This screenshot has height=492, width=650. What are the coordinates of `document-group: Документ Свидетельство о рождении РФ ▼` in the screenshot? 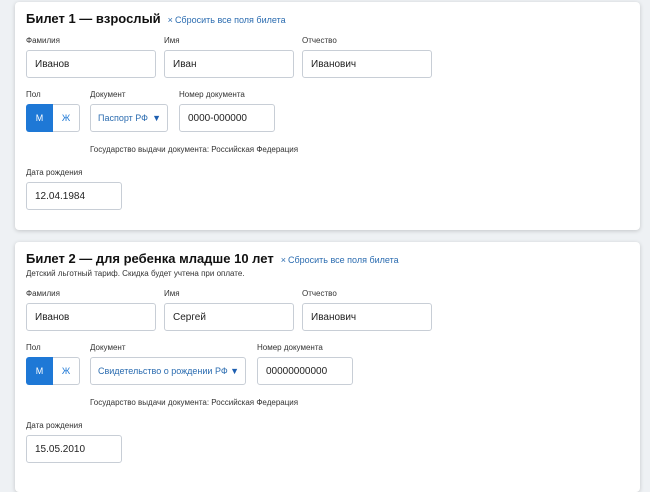 It's located at (168, 364).